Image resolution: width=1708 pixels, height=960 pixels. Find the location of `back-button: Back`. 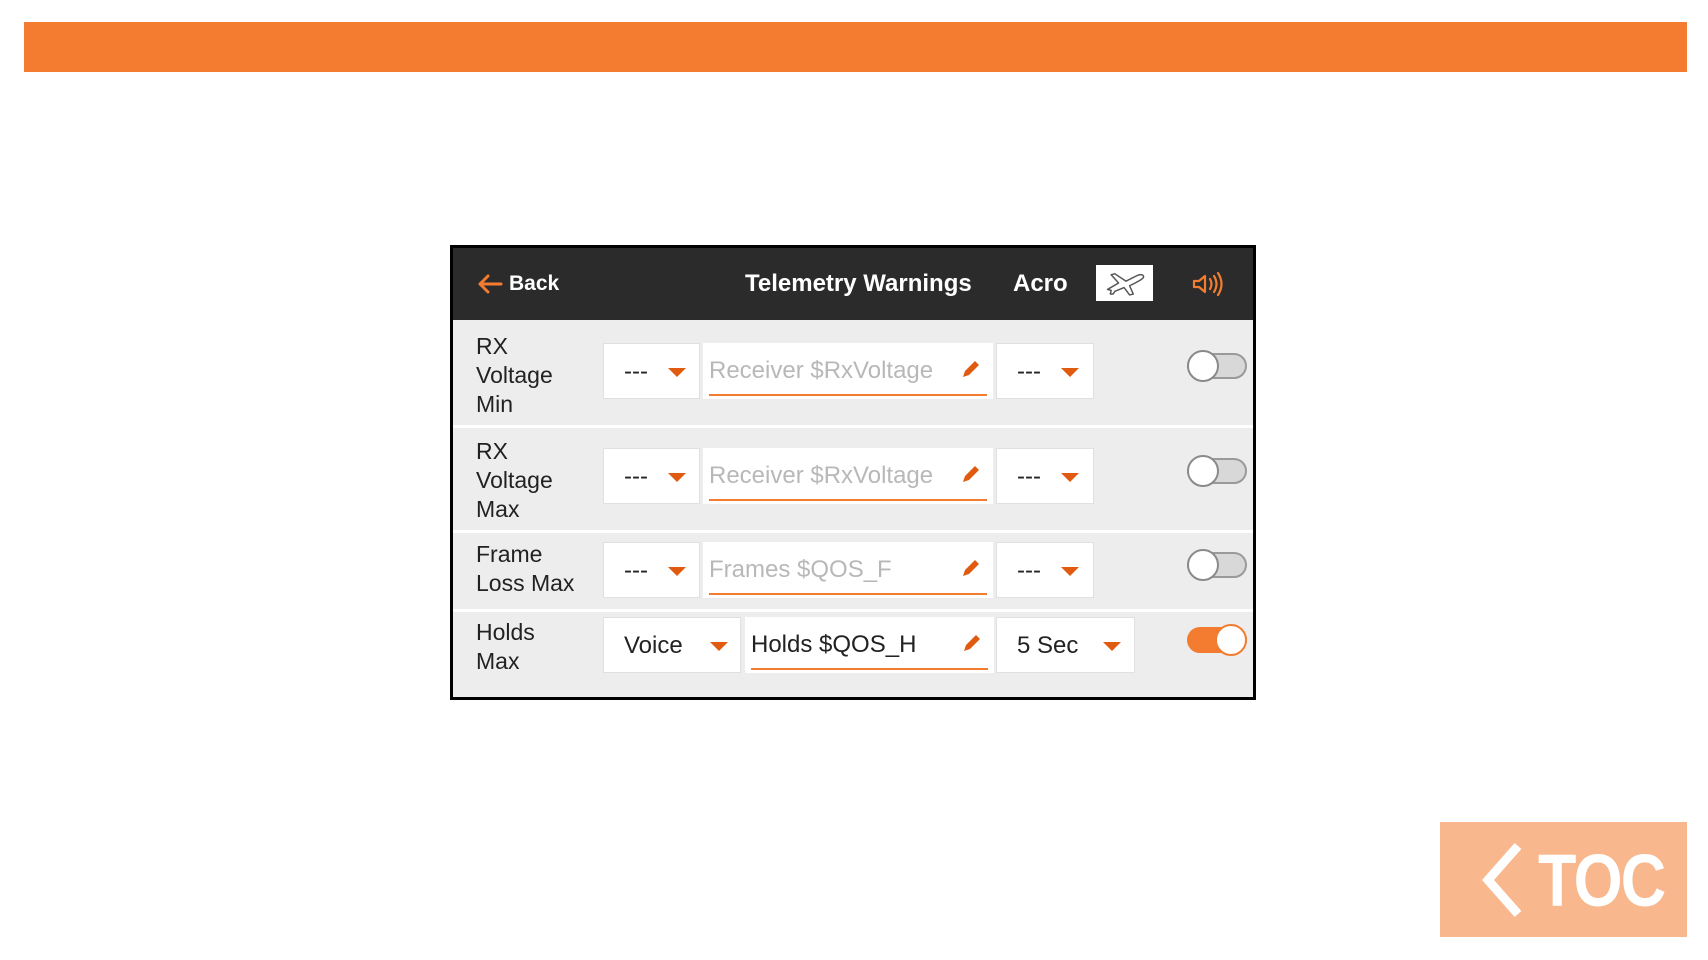

back-button: Back is located at coordinates (518, 284).